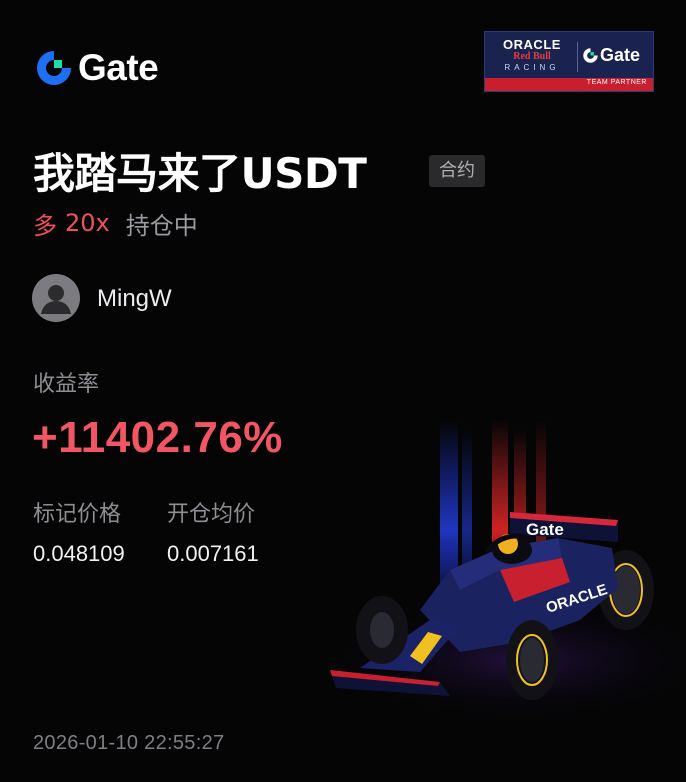  I want to click on position-direction: 多, so click(45, 225).